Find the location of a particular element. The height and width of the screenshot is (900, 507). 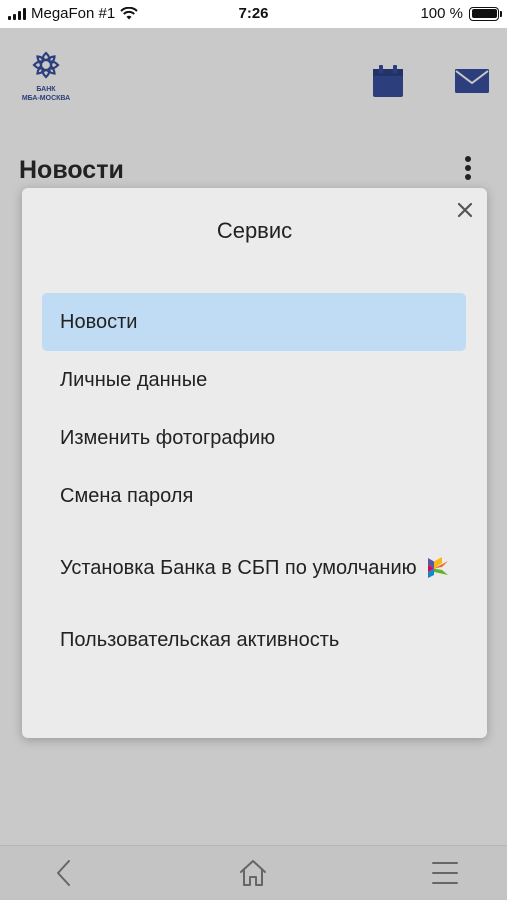

bank-logo: БАНК МБА-МОСКВА is located at coordinates (46, 76).